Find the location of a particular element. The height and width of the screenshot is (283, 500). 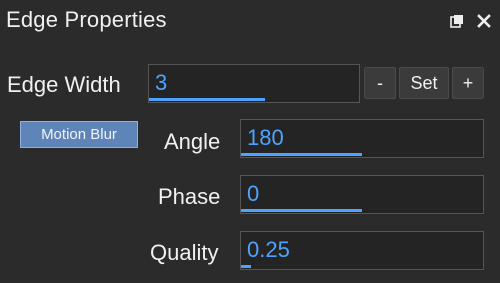

edge-width-set-button: Set is located at coordinates (424, 83).